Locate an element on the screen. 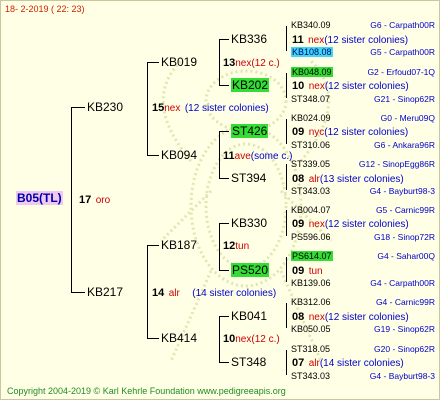  gggp-name: ST348.07 is located at coordinates (310, 99).